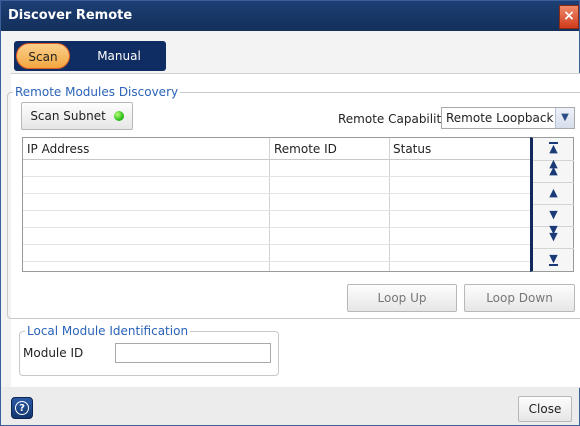 This screenshot has width=580, height=426. What do you see at coordinates (402, 298) in the screenshot?
I see `loop-up-button: Loop Up` at bounding box center [402, 298].